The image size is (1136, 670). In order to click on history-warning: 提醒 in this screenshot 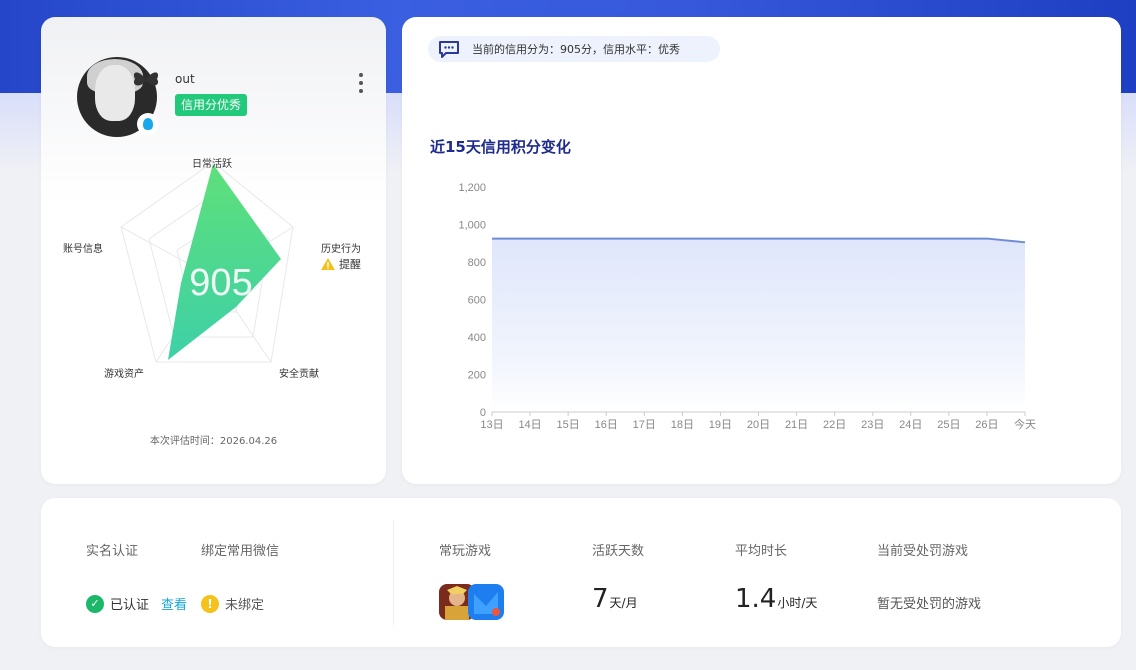, I will do `click(341, 264)`.